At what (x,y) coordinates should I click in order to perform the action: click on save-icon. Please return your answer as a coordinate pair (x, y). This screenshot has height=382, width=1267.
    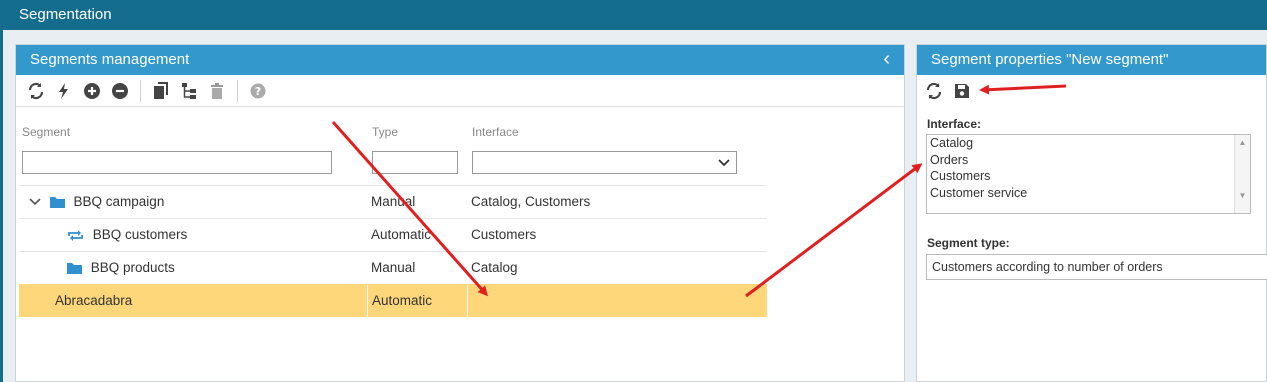
    Looking at the image, I should click on (962, 91).